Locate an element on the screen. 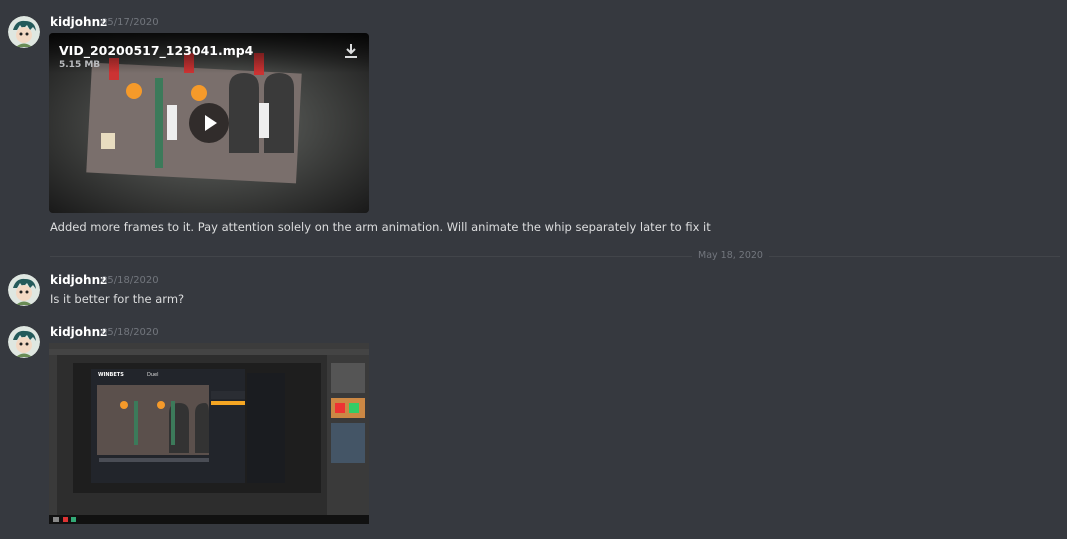 The image size is (1067, 539). play-icon is located at coordinates (209, 123).